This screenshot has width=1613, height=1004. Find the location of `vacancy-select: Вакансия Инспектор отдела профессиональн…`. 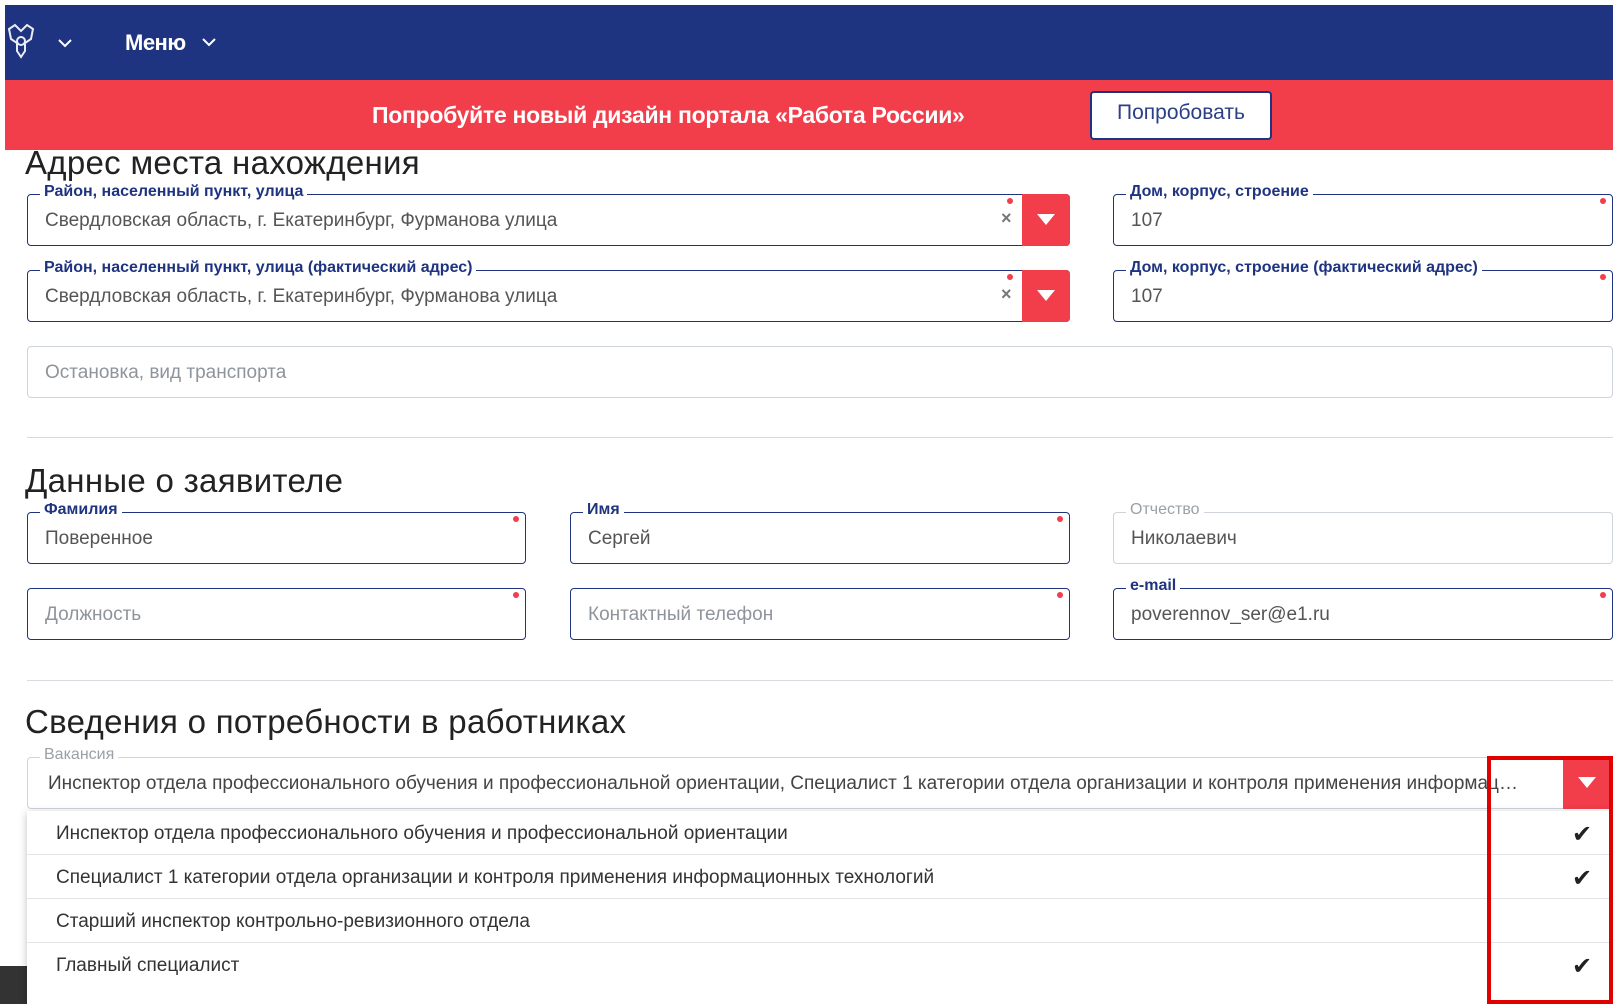

vacancy-select: Вакансия Инспектор отдела профессиональн… is located at coordinates (820, 777).